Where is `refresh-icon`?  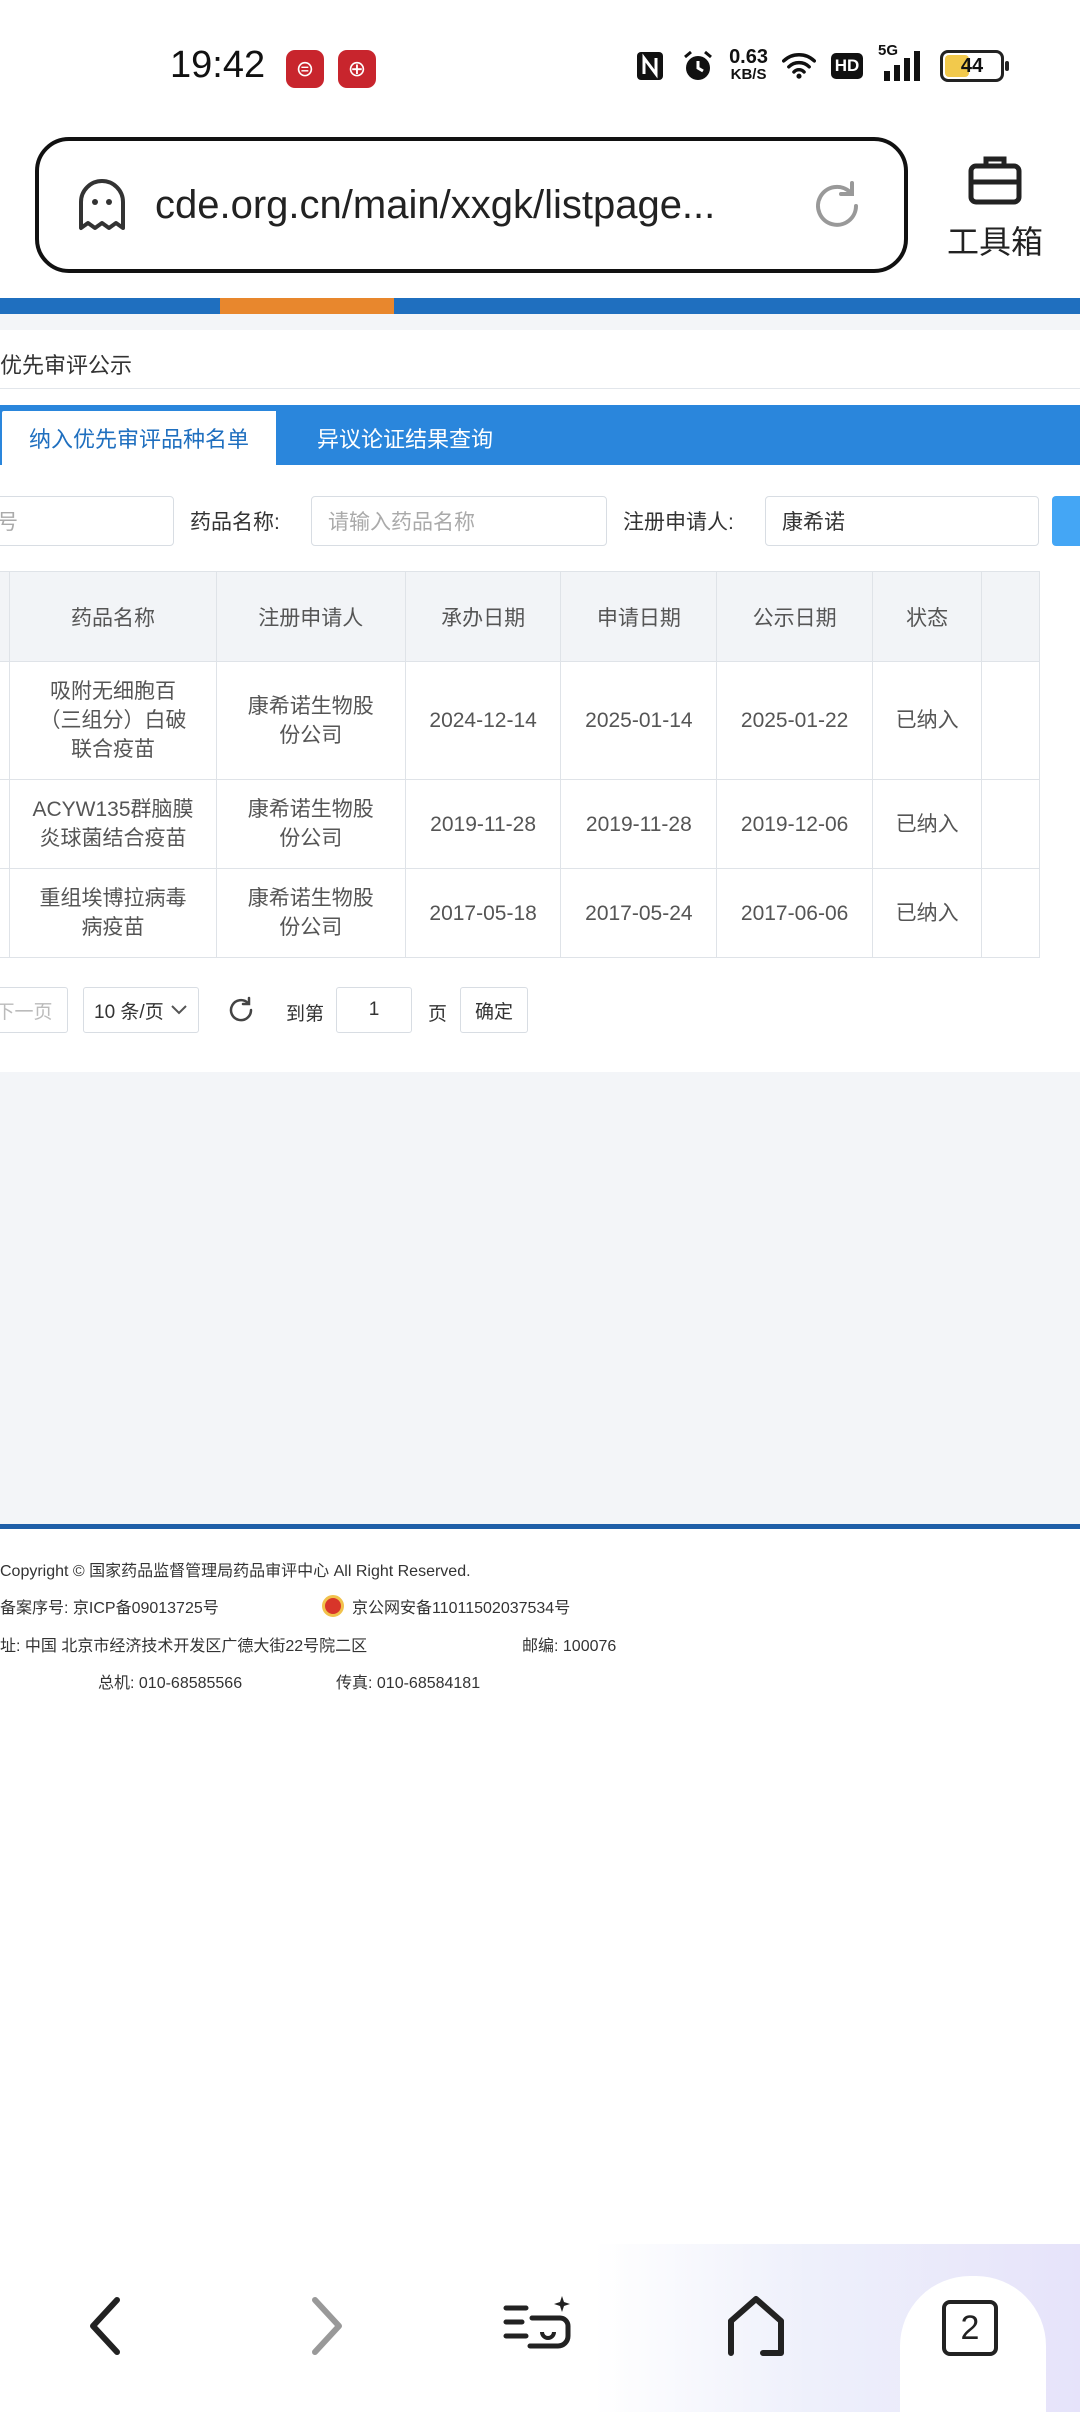 refresh-icon is located at coordinates (241, 1010).